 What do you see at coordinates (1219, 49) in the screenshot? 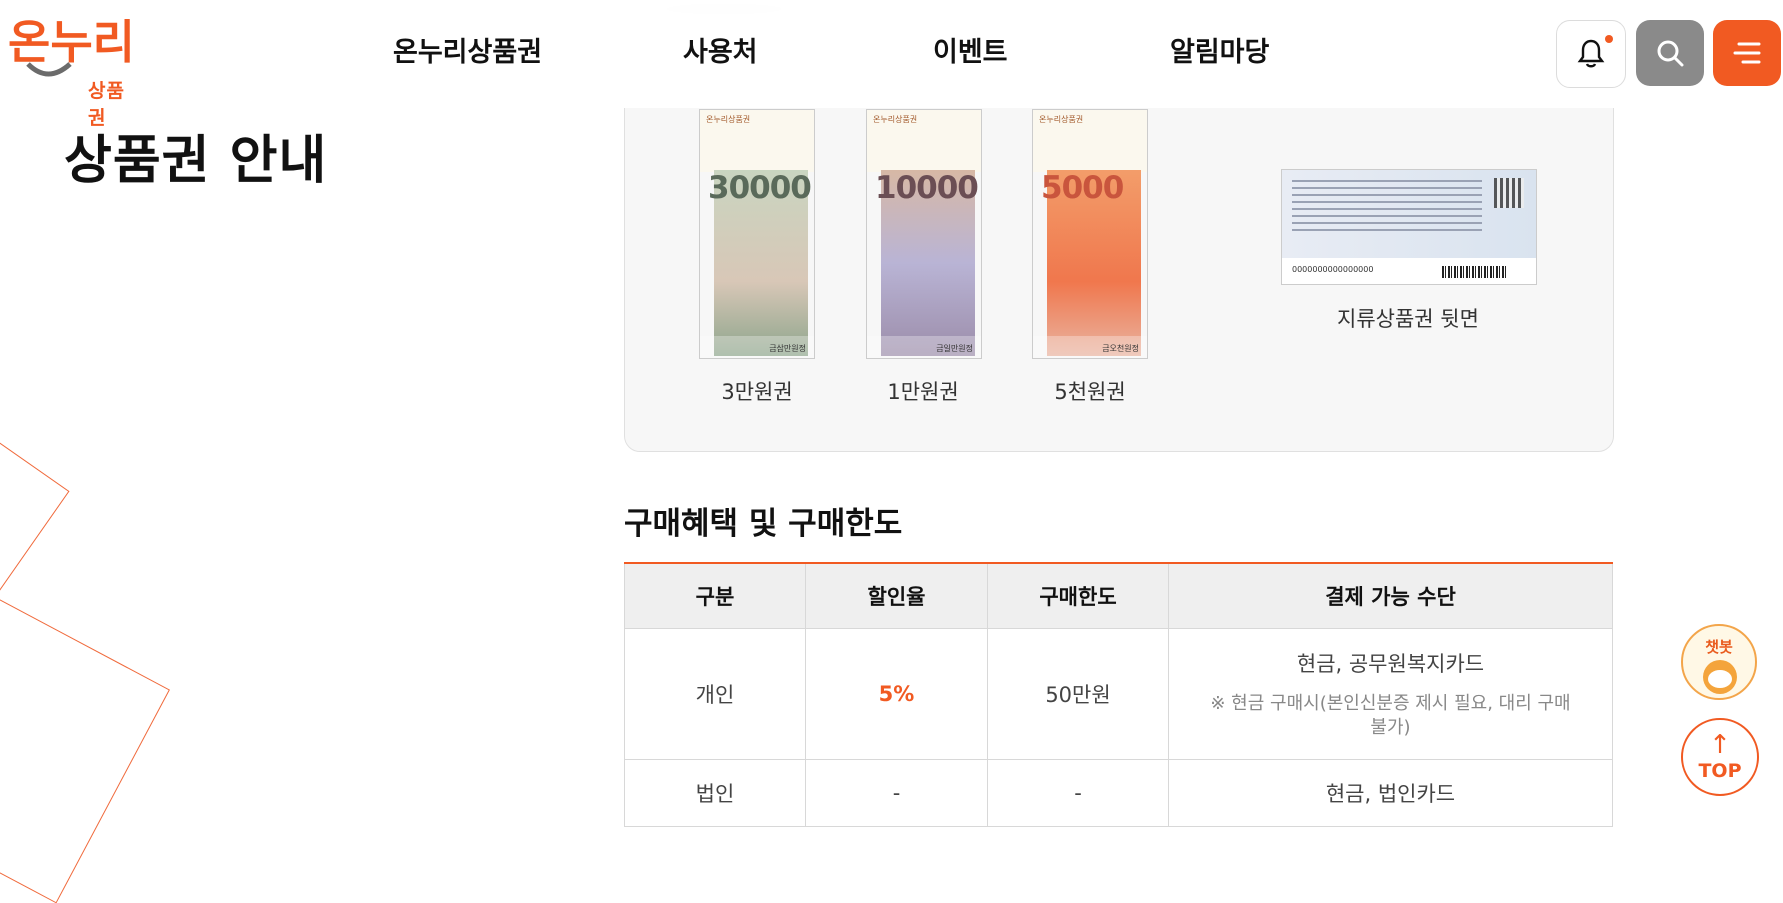
I see `nav-notices: 알림마당` at bounding box center [1219, 49].